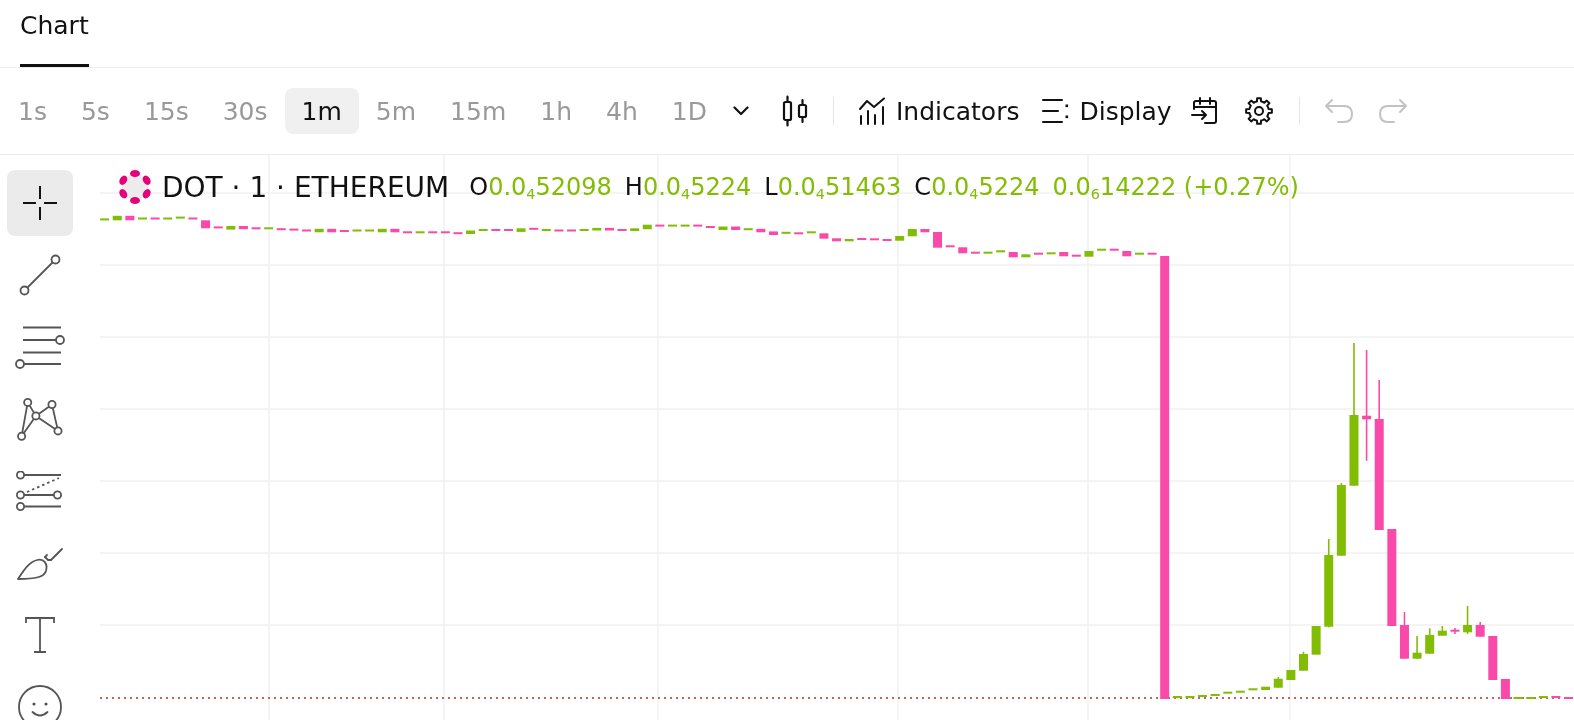 The image size is (1574, 720). I want to click on settings-button, so click(1258, 111).